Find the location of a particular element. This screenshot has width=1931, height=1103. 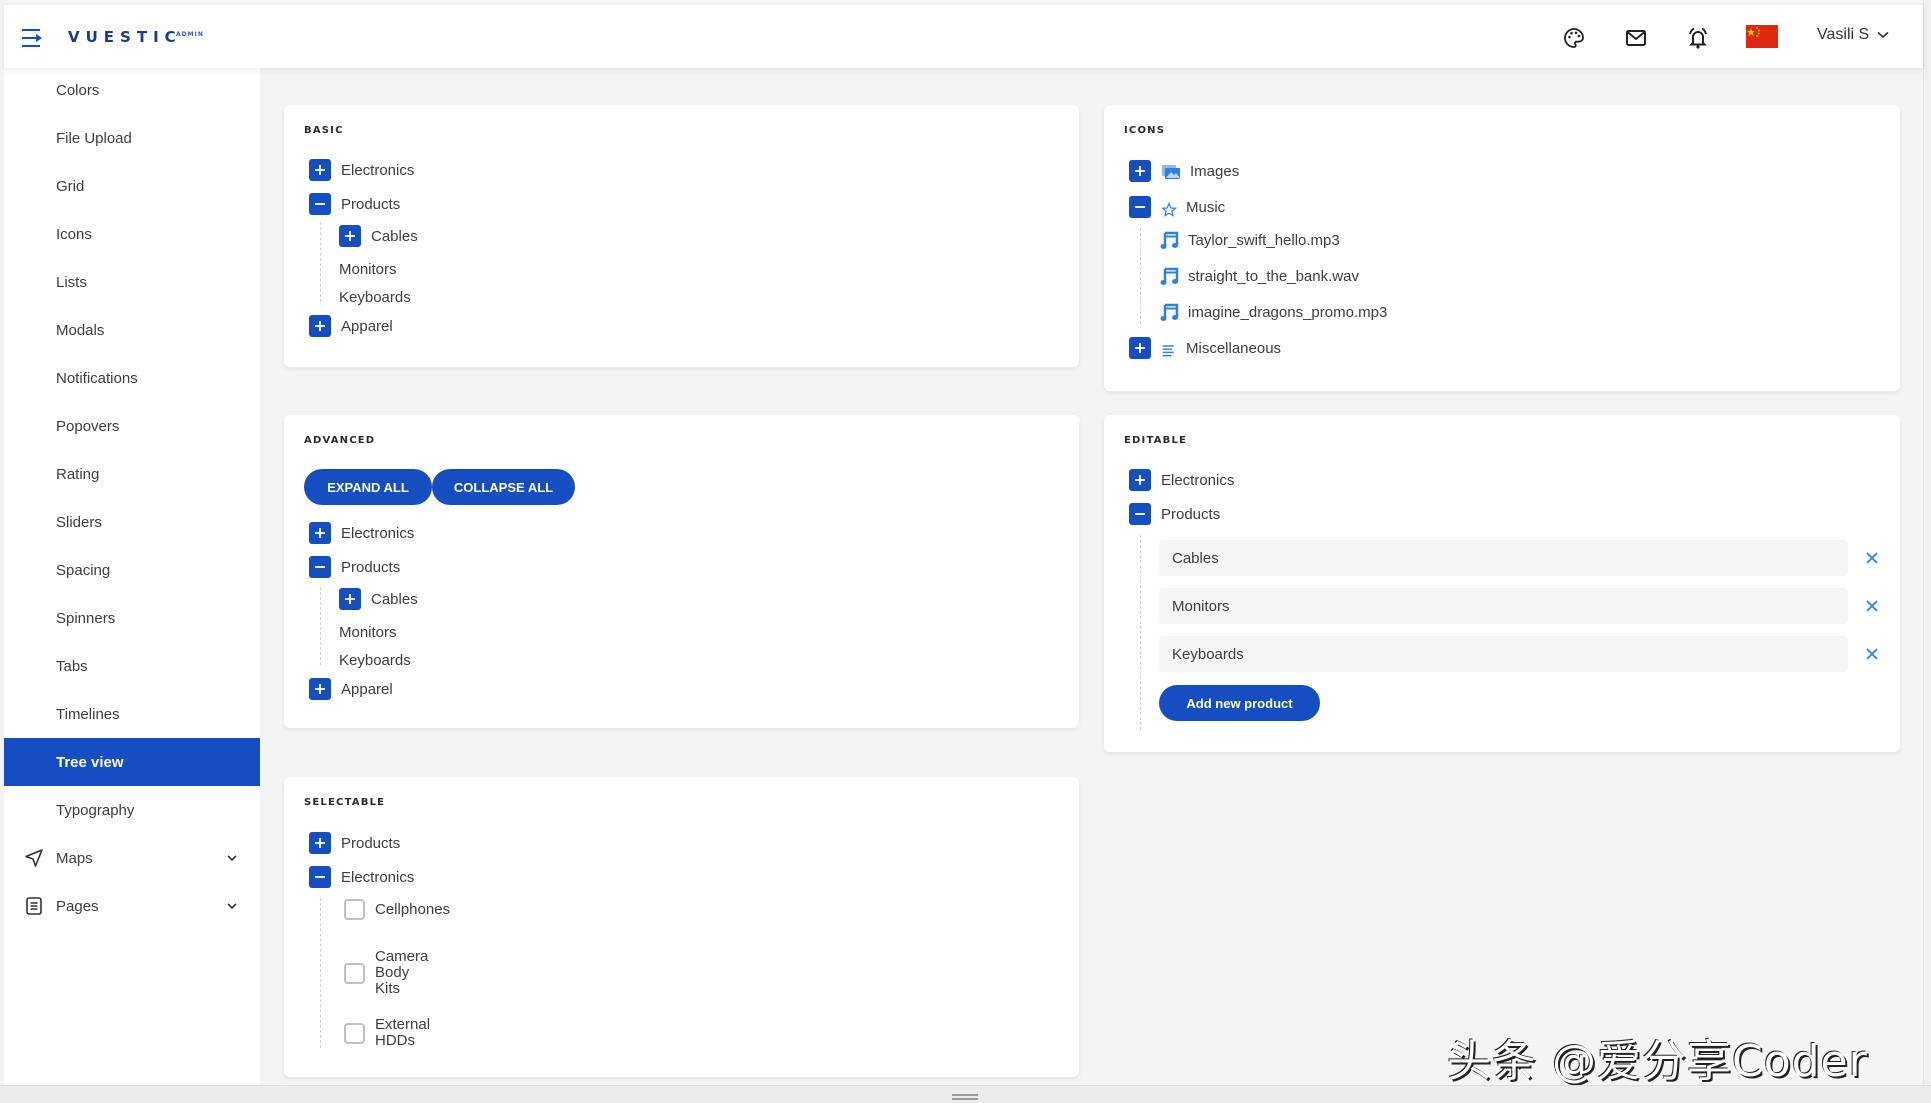

palette-icon is located at coordinates (1574, 38).